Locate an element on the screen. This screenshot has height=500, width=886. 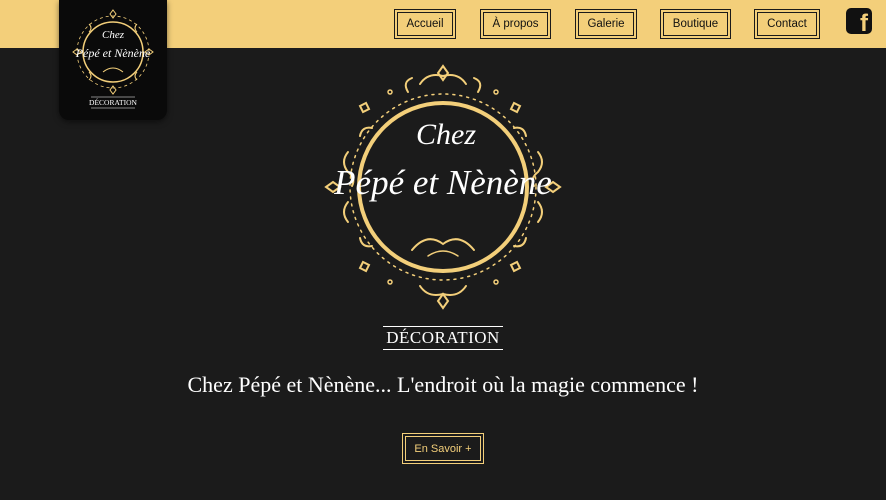
nav-a-propos: À propos is located at coordinates (515, 24).